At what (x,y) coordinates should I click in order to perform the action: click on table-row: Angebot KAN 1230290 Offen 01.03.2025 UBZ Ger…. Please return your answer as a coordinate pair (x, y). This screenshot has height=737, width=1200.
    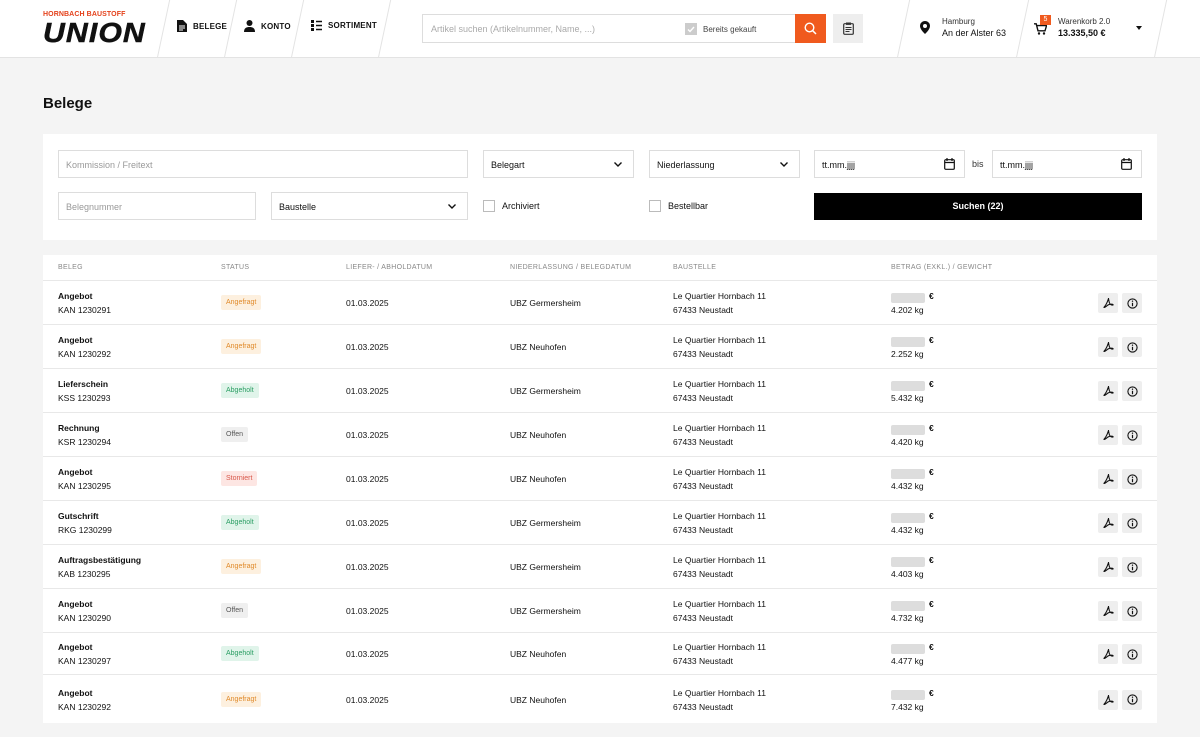
    Looking at the image, I should click on (600, 610).